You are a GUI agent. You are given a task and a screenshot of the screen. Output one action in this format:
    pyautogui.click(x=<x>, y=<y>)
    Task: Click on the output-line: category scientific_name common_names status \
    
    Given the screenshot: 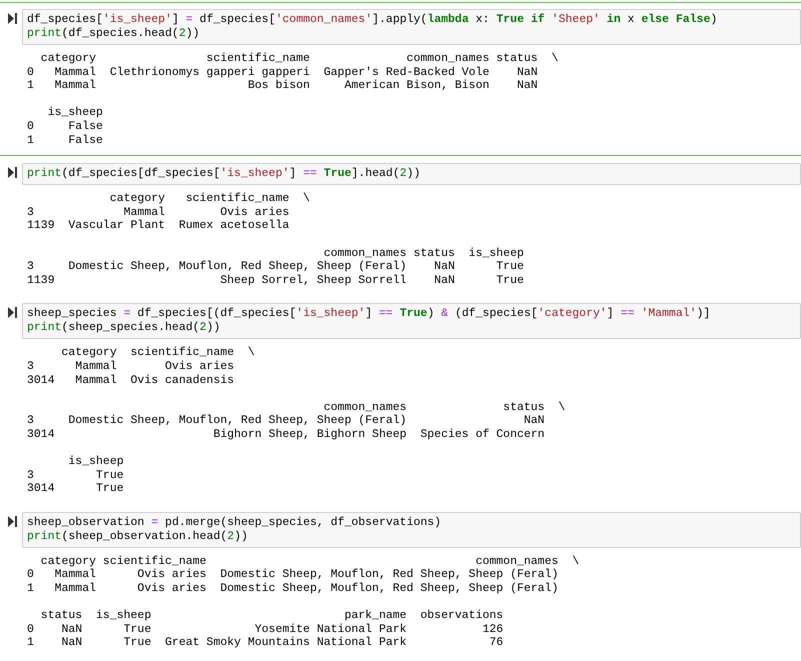 What is the action you would take?
    pyautogui.click(x=299, y=59)
    